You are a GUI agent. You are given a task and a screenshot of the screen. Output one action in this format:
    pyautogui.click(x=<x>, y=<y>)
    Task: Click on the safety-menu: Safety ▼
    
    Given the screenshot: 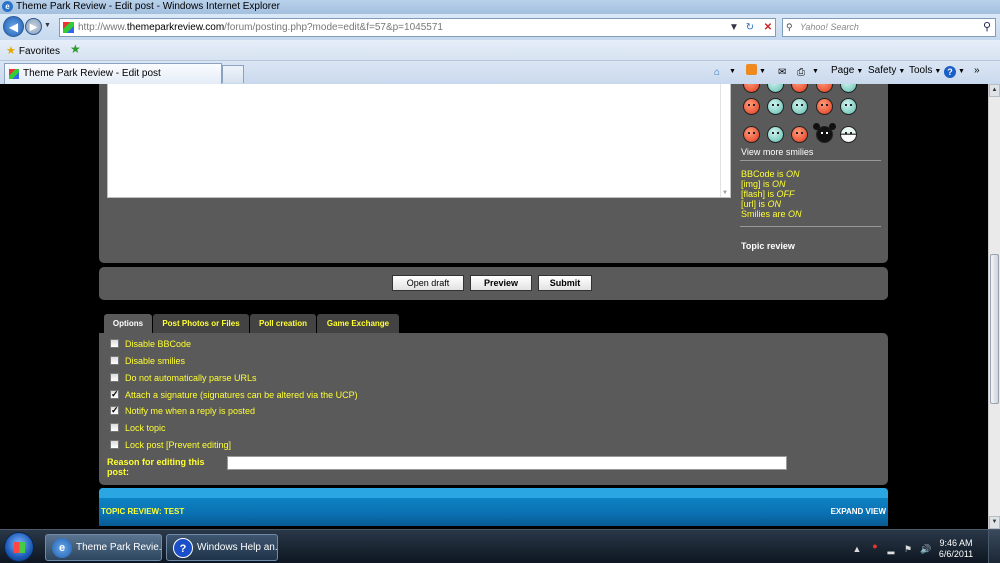 What is the action you would take?
    pyautogui.click(x=886, y=71)
    